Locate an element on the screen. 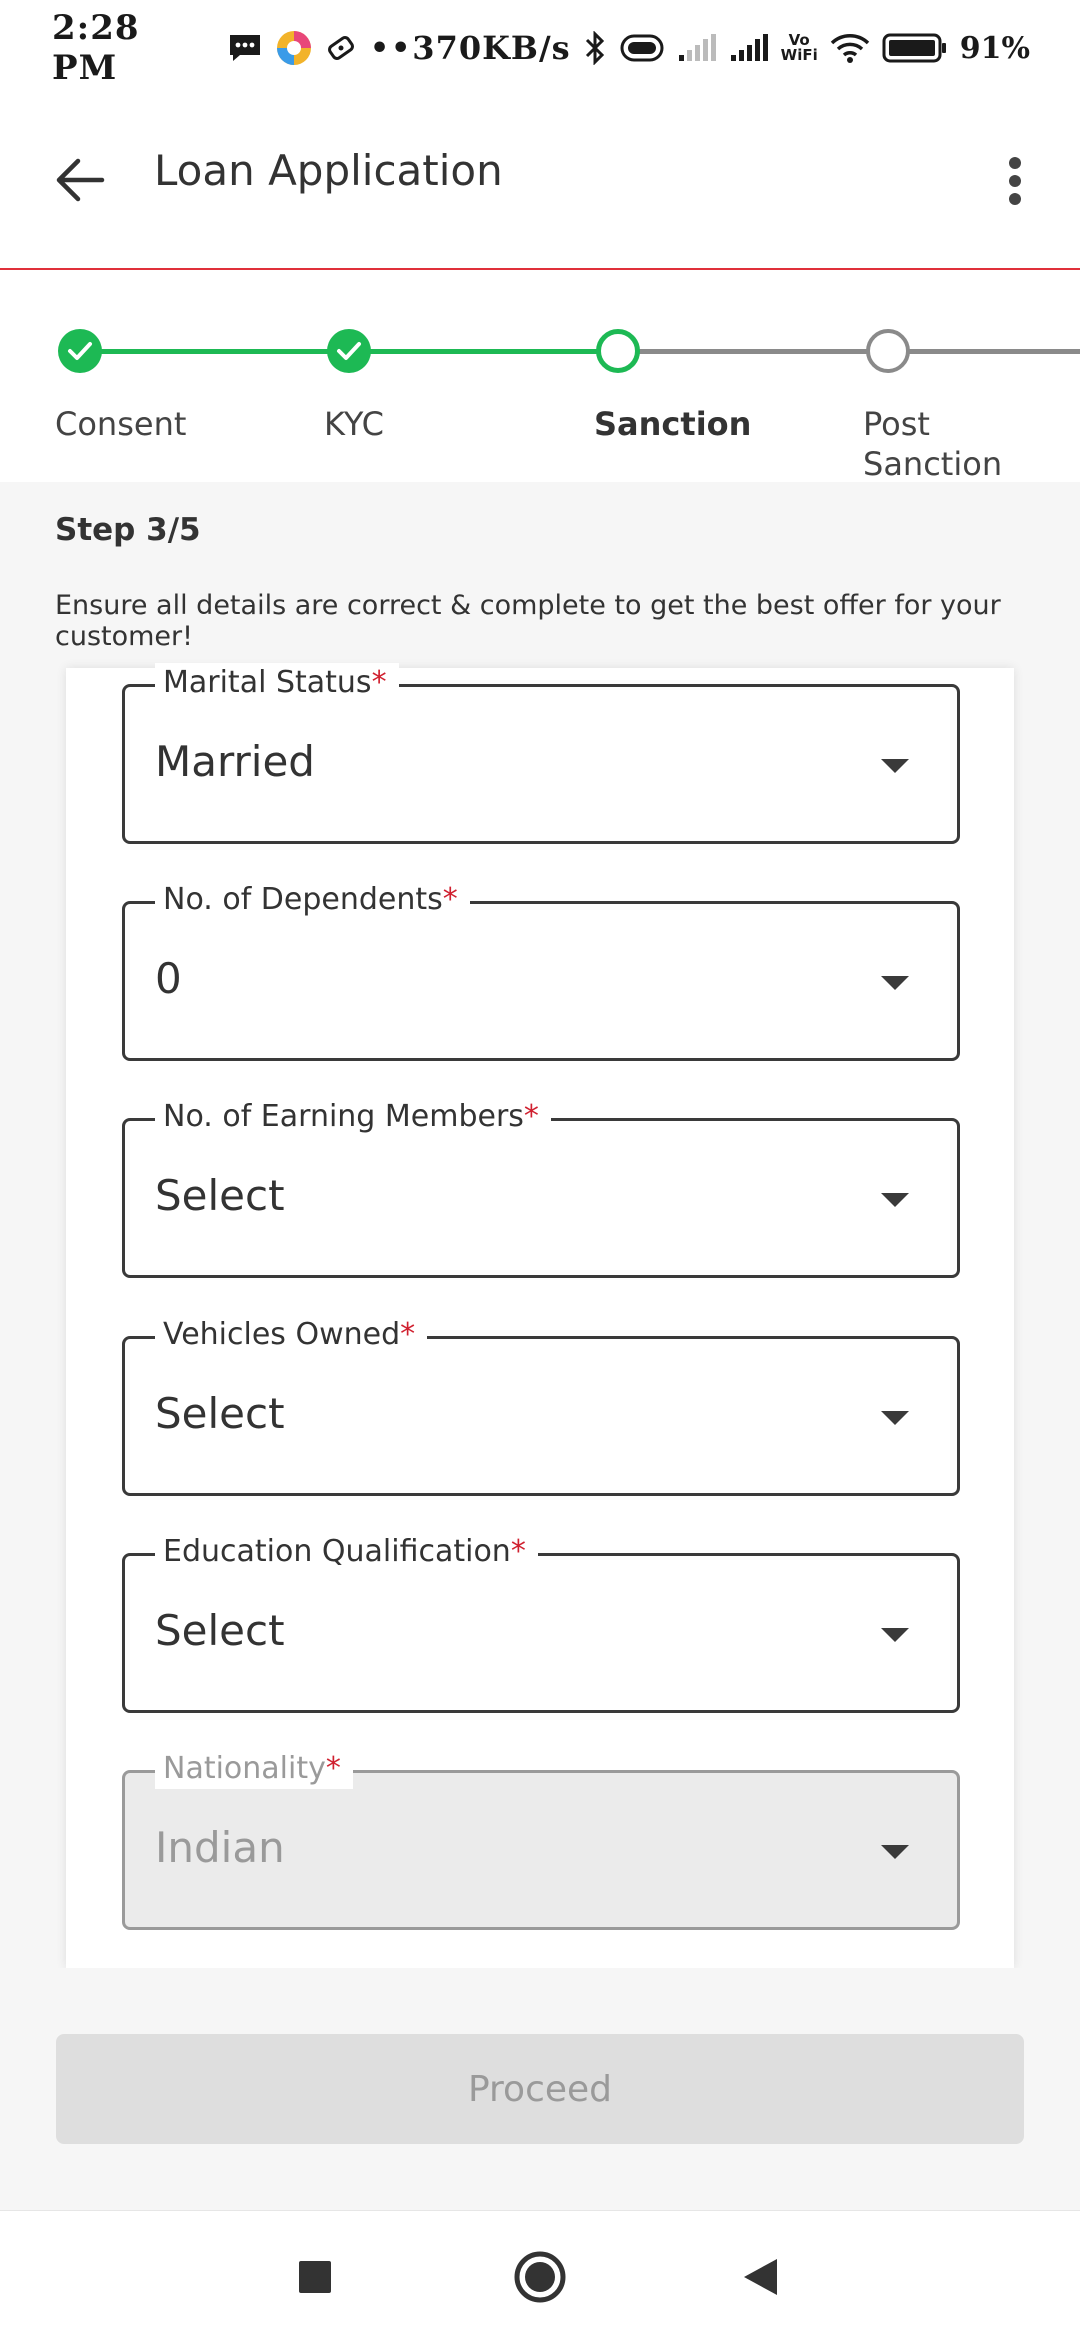 The height and width of the screenshot is (2340, 1080). progress-stepper: Consent KYC Sanction Post Sanction is located at coordinates (540, 377).